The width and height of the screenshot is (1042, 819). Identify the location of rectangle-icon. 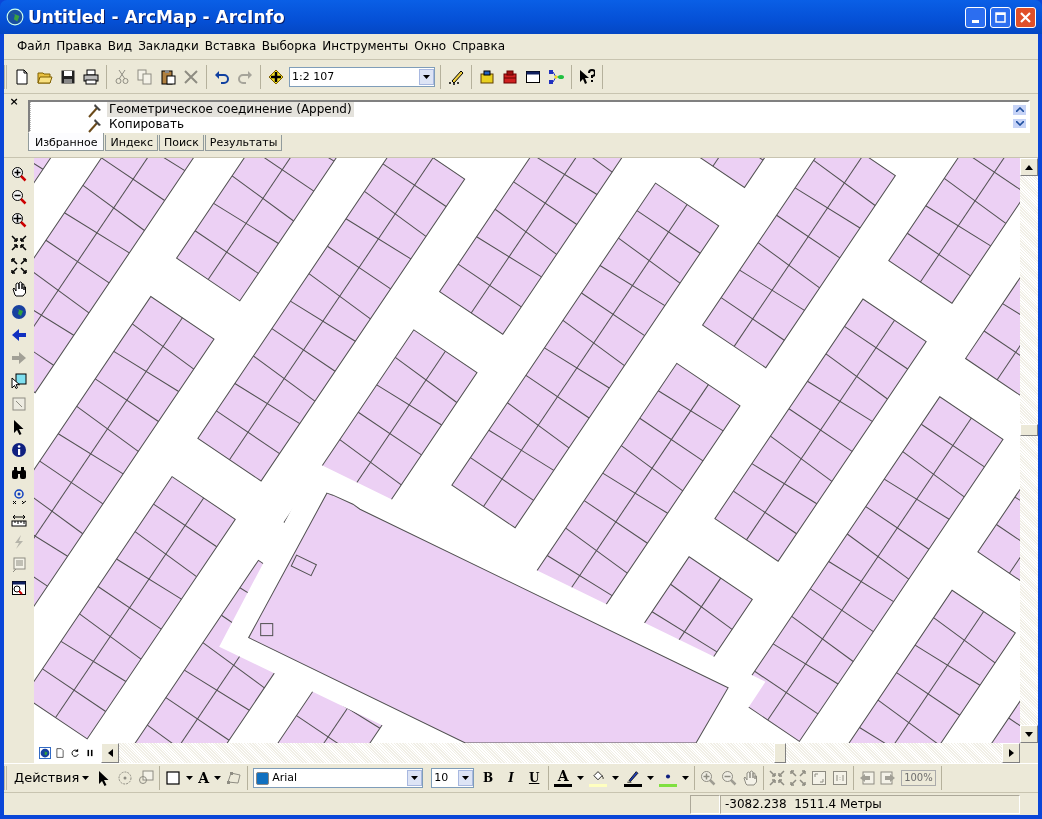
(173, 778).